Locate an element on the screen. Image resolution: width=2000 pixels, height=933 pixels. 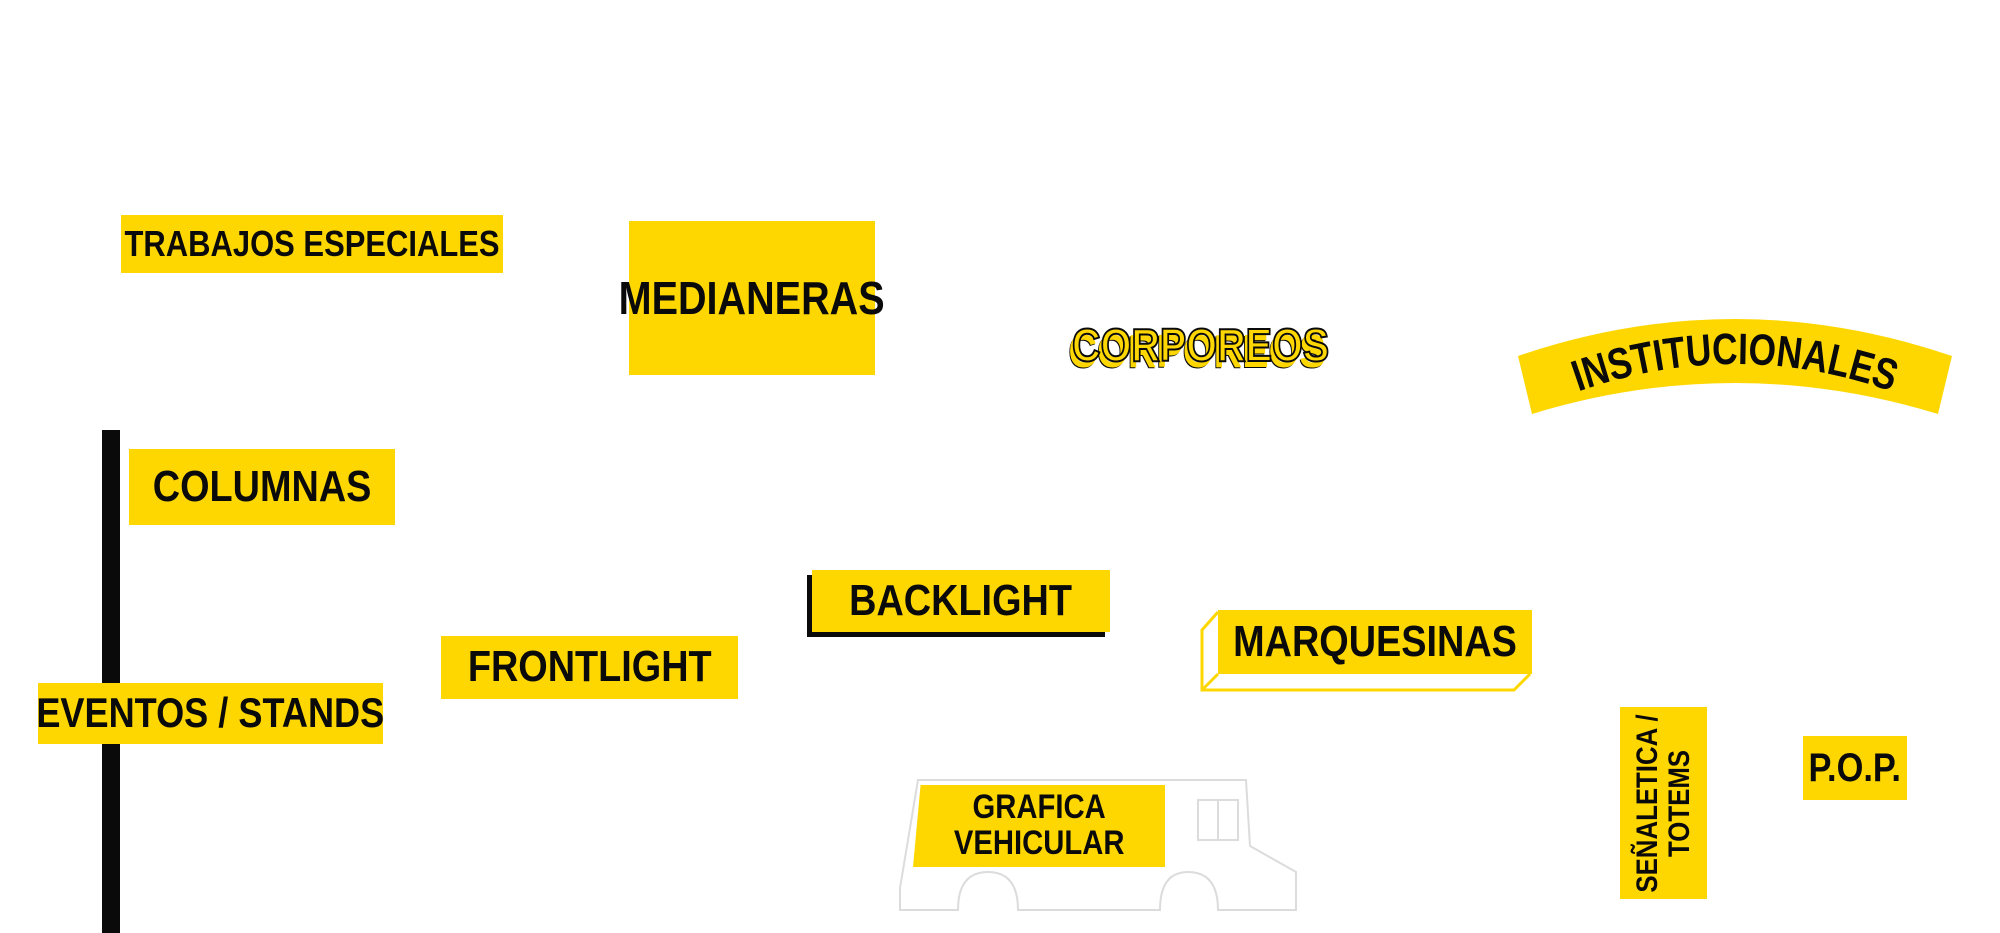
category-marquesinas: MARQUESINAS is located at coordinates (1366, 651).